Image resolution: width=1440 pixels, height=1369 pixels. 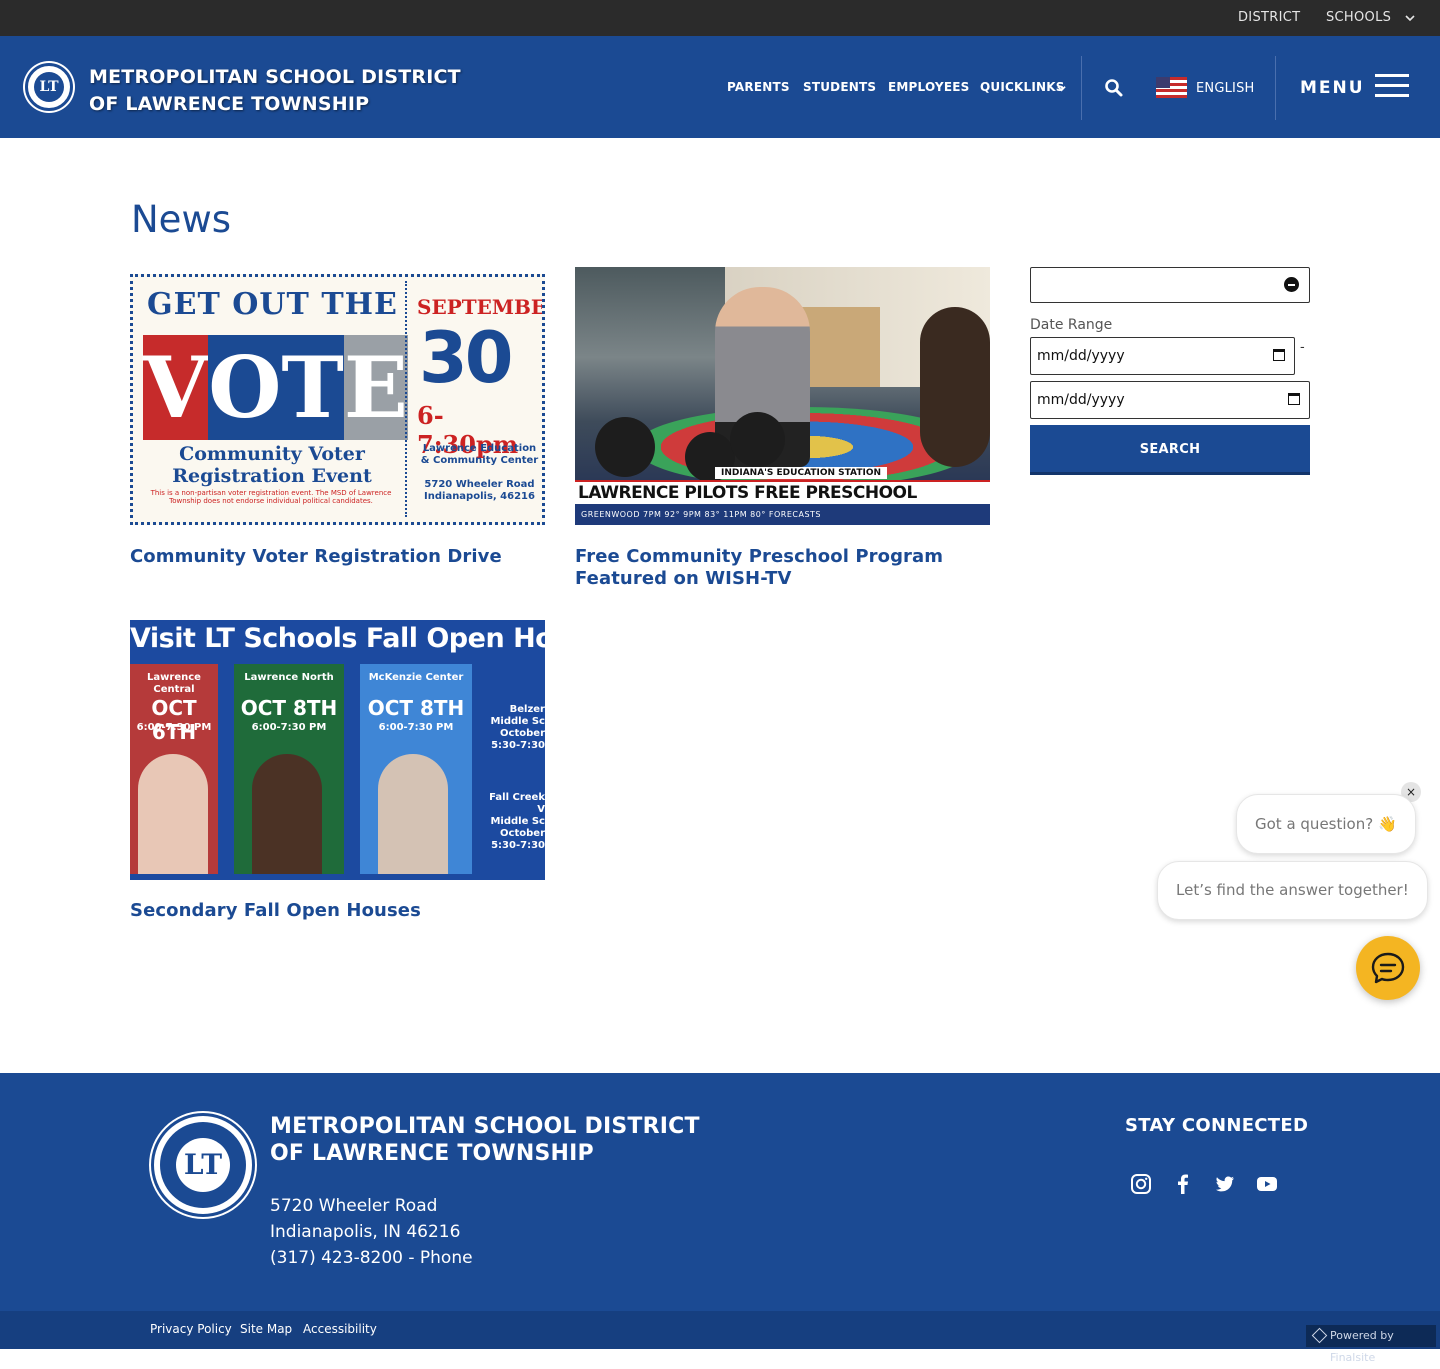 What do you see at coordinates (1217, 1125) in the screenshot?
I see `stay-connected-heading: STAY CONNECTED` at bounding box center [1217, 1125].